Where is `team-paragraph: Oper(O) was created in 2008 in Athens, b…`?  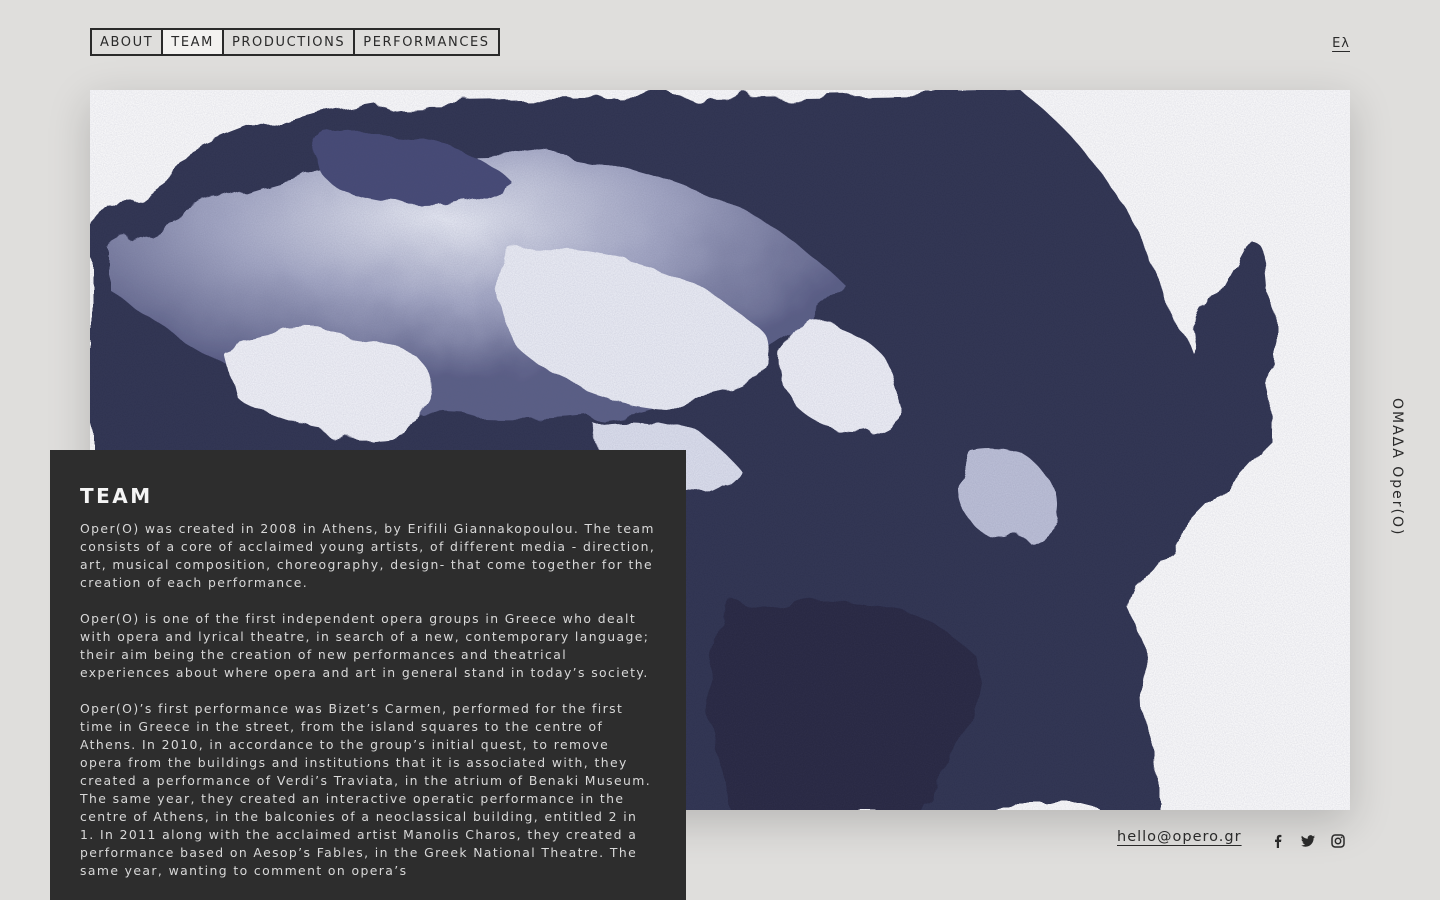
team-paragraph: Oper(O) was created in 2008 in Athens, b… is located at coordinates (368, 555).